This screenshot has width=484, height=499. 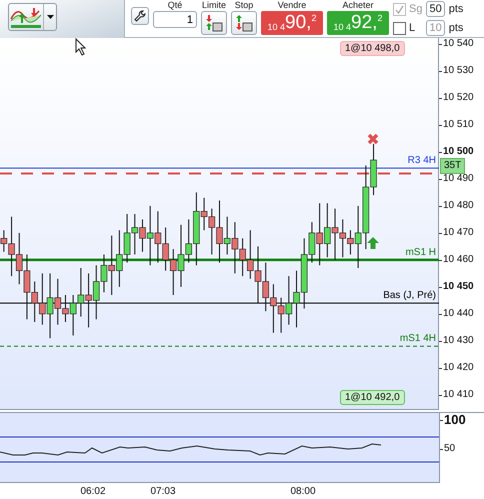 What do you see at coordinates (450, 449) in the screenshot?
I see `indicator-axis-label: 50` at bounding box center [450, 449].